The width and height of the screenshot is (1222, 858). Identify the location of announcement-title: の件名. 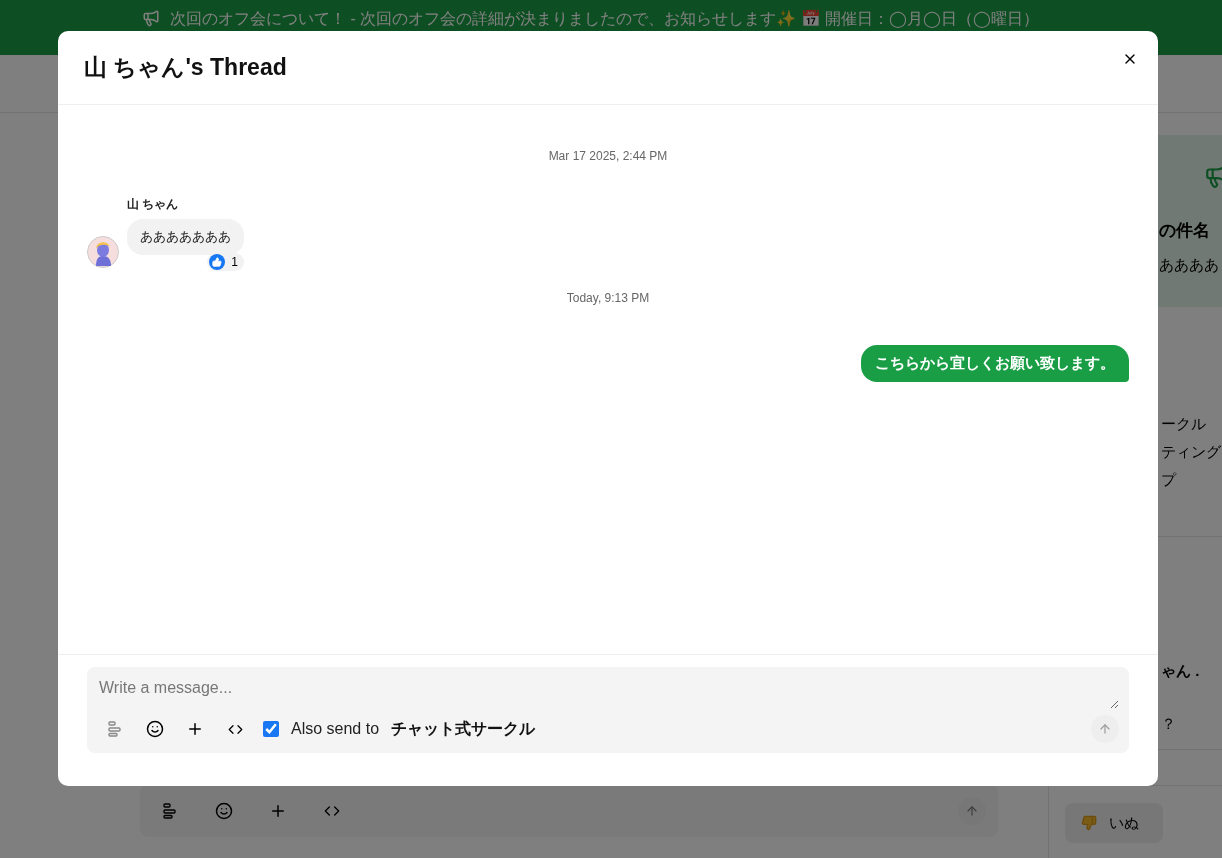
(1185, 231).